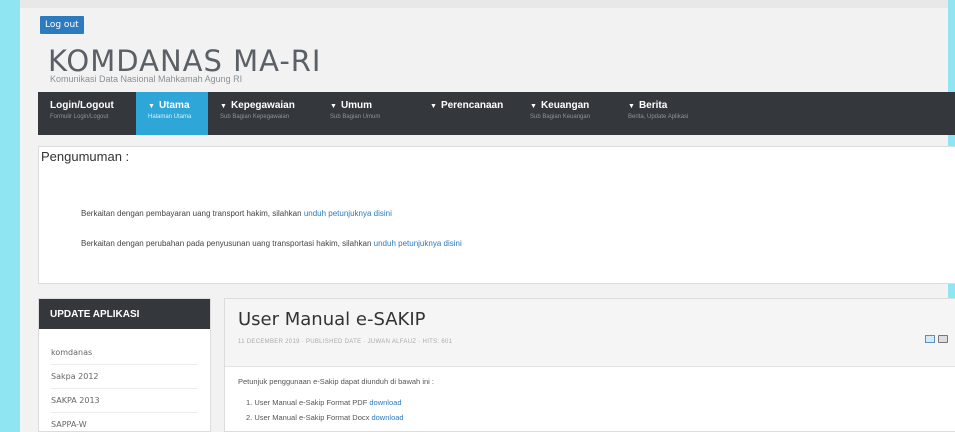 The height and width of the screenshot is (432, 955). Describe the element at coordinates (943, 339) in the screenshot. I see `print-icon` at that location.